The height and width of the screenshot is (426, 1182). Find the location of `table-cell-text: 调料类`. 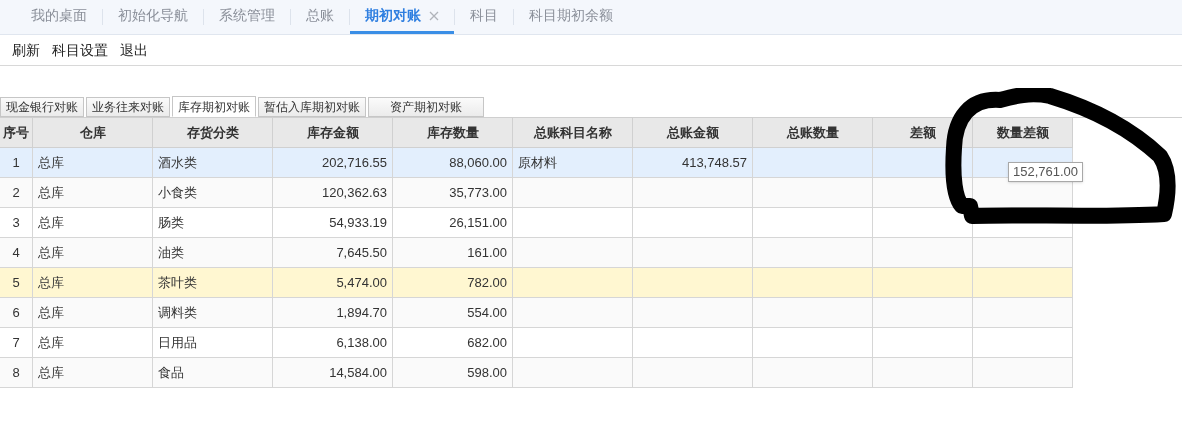

table-cell-text: 调料类 is located at coordinates (177, 312).